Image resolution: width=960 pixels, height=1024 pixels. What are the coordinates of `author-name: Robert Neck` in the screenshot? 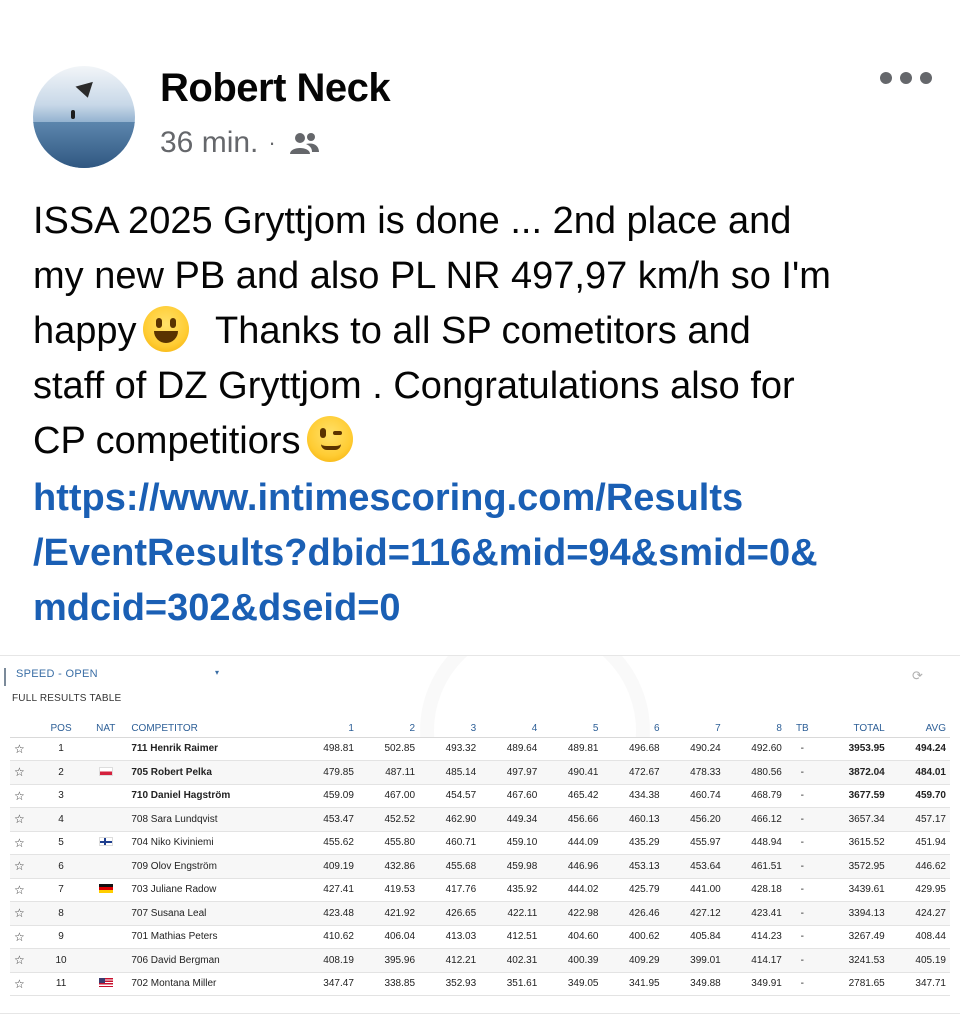 It's located at (275, 88).